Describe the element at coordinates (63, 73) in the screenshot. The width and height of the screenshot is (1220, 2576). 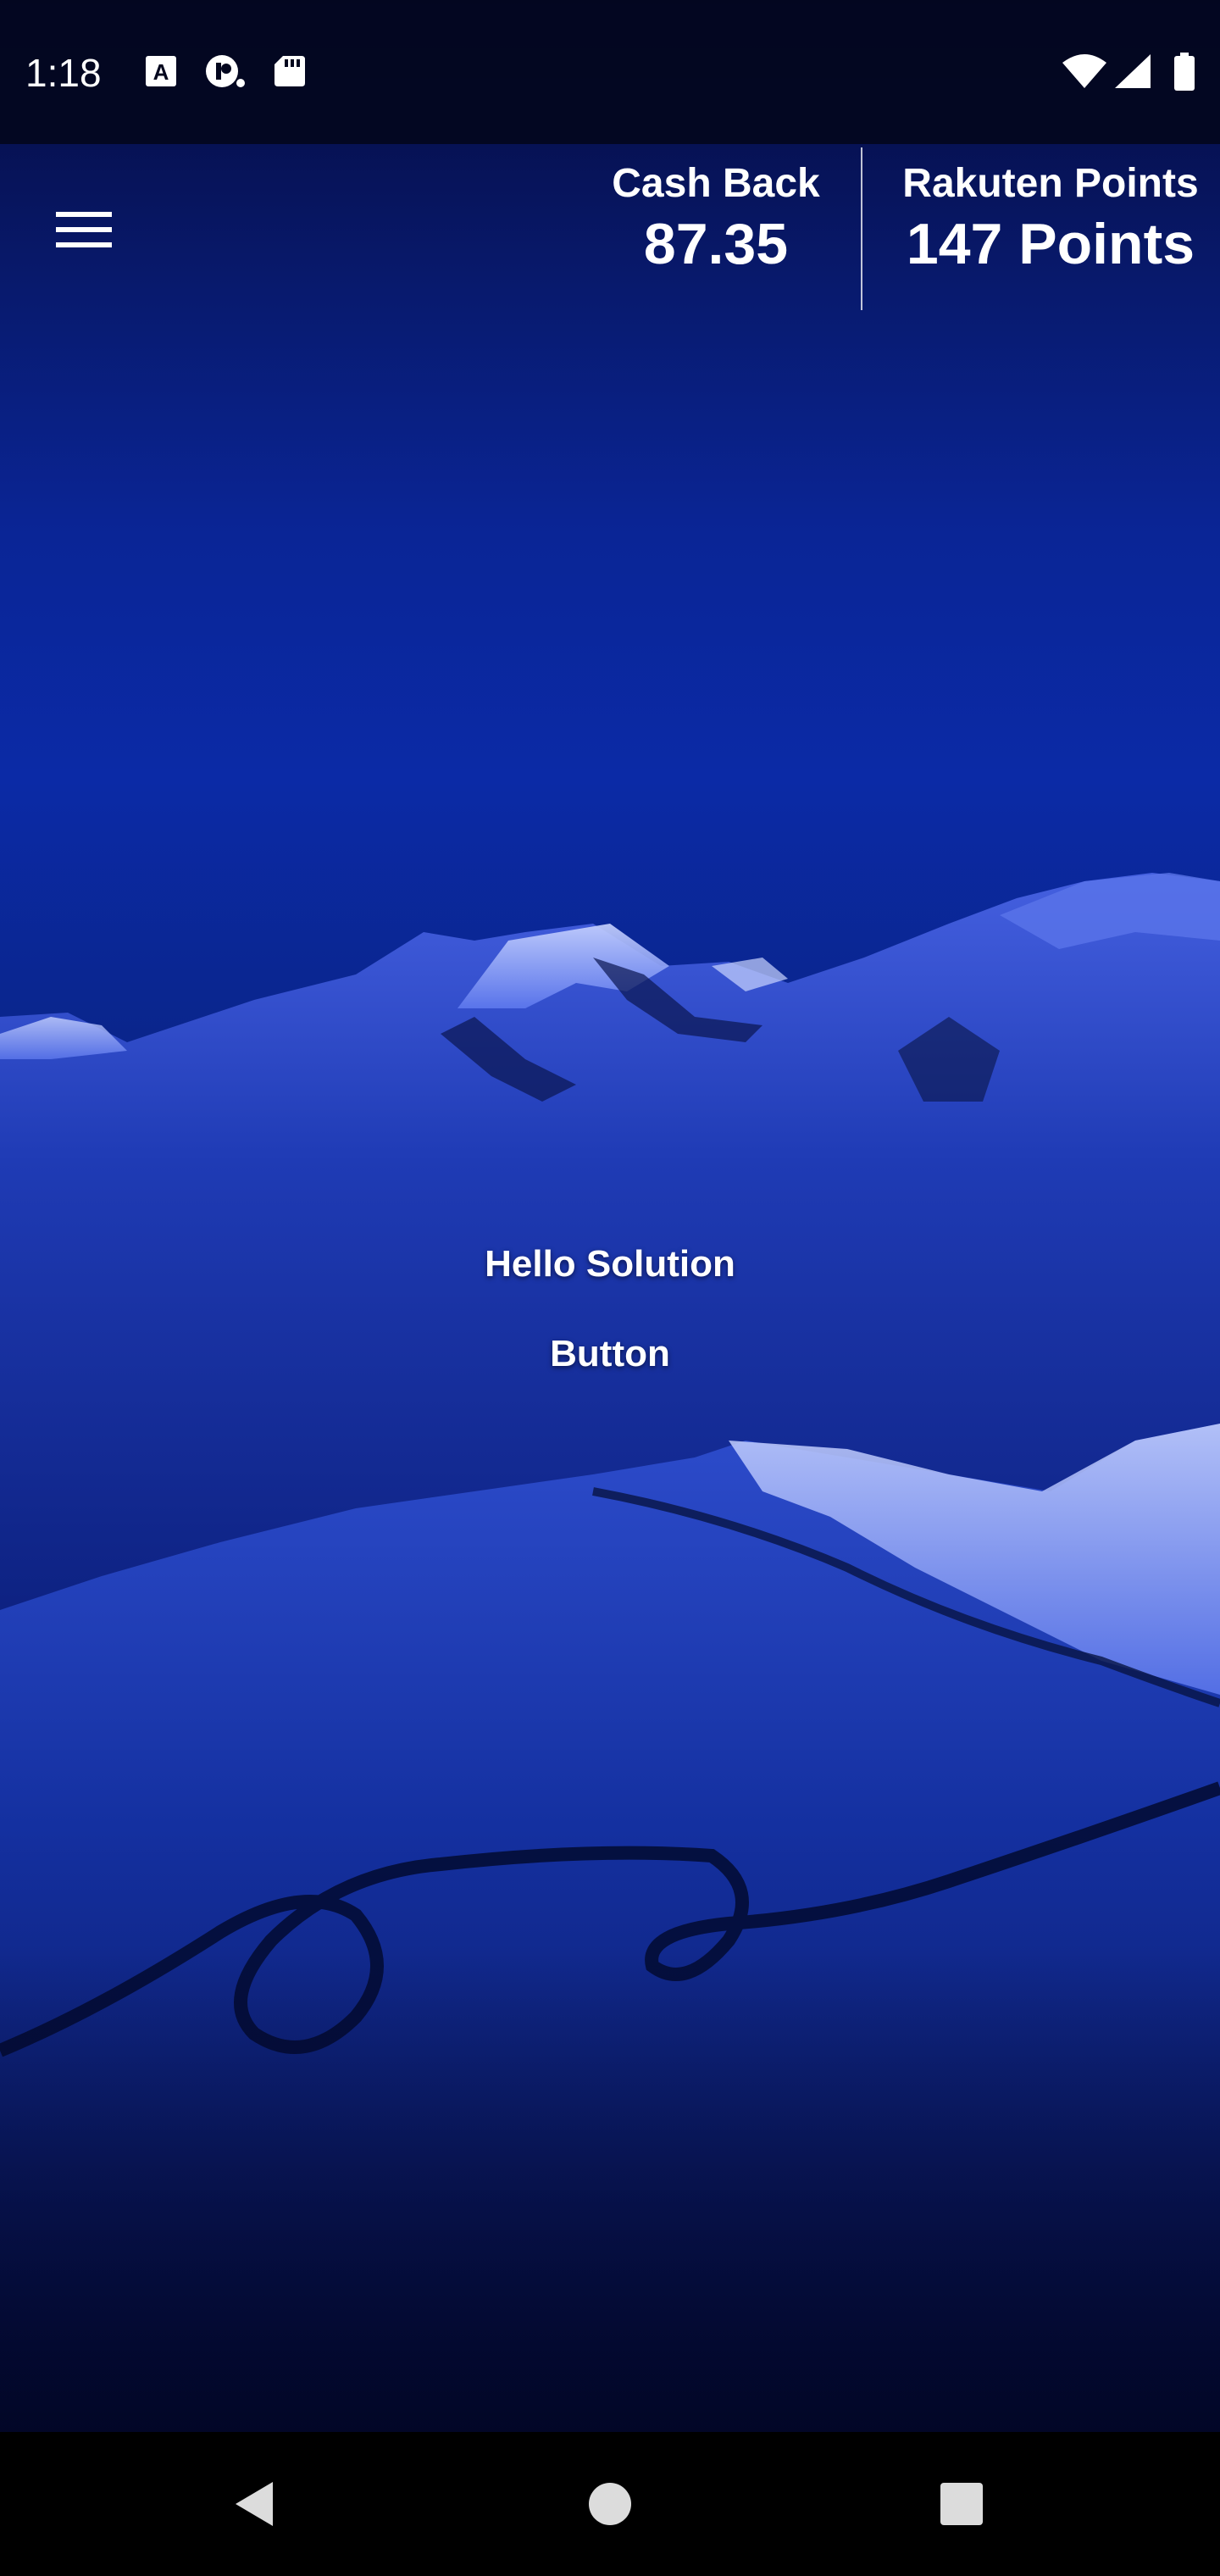
I see `status-time: 1:18` at that location.